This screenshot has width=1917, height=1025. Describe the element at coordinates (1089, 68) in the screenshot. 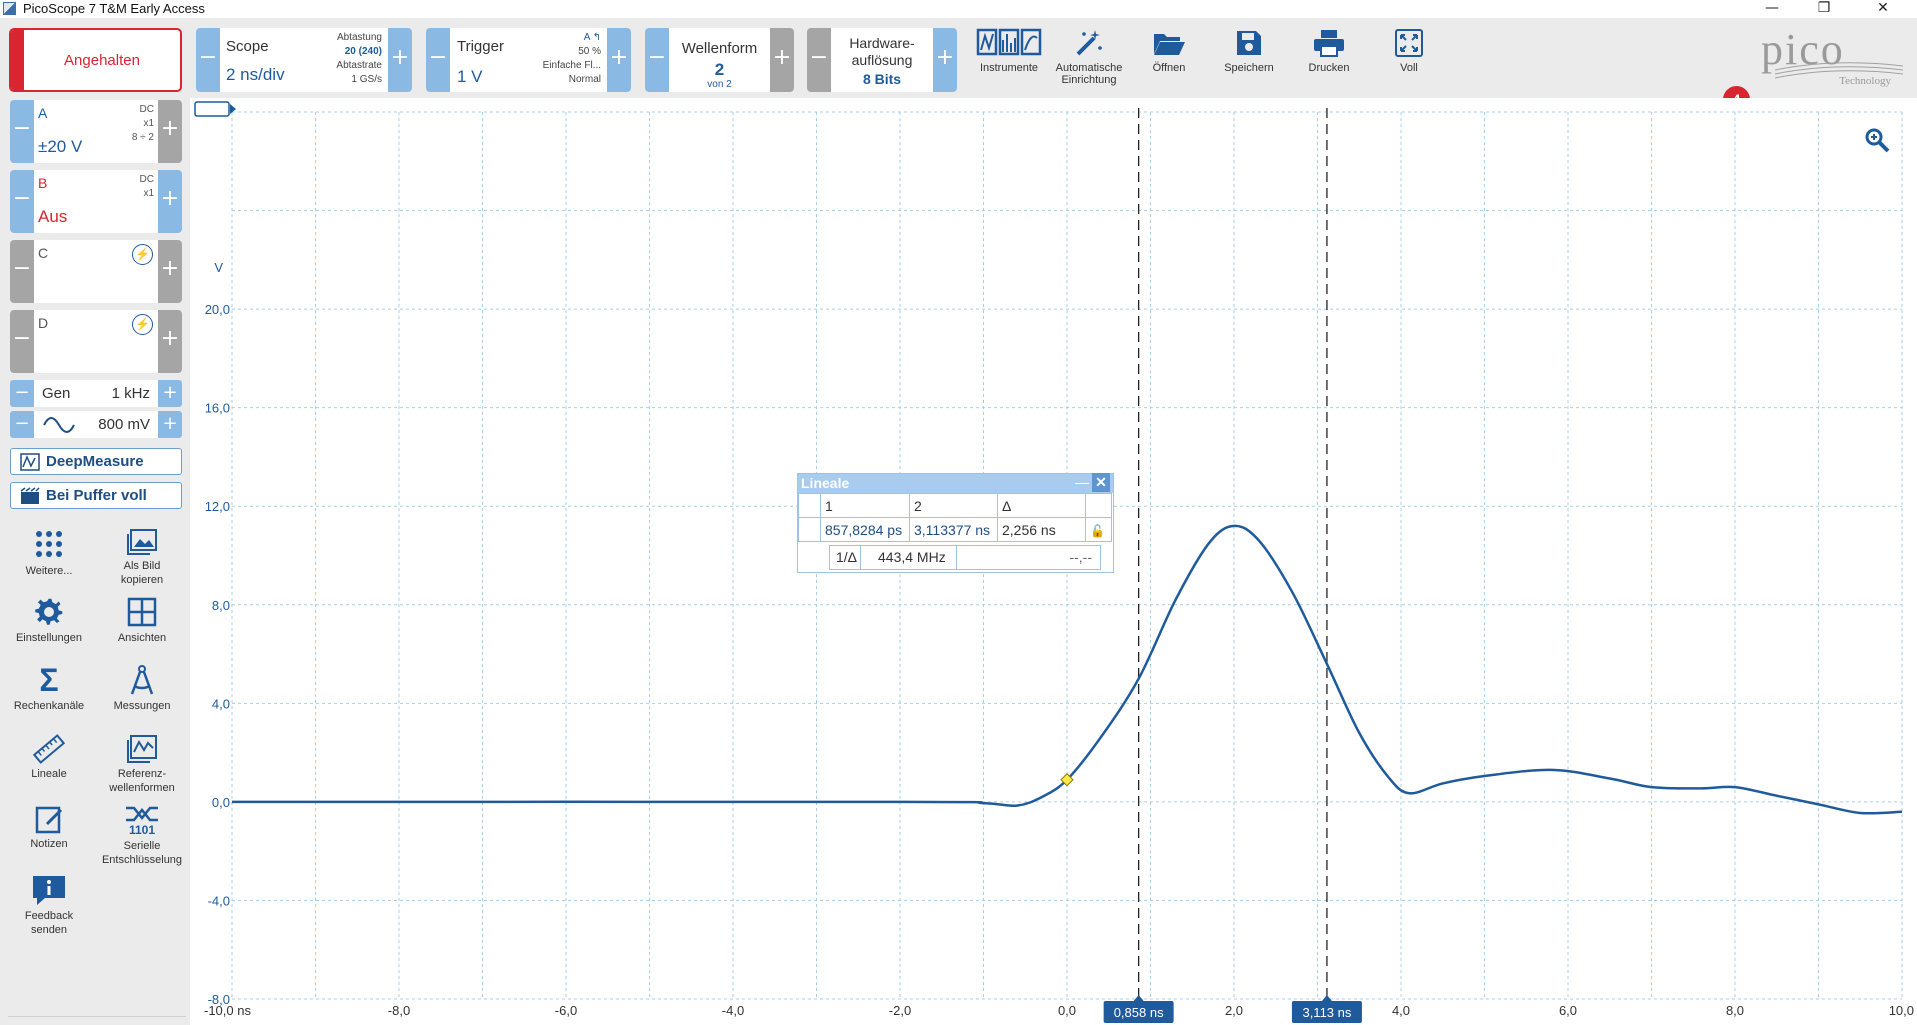

I see `auto-setup-label-1: Automatische` at that location.